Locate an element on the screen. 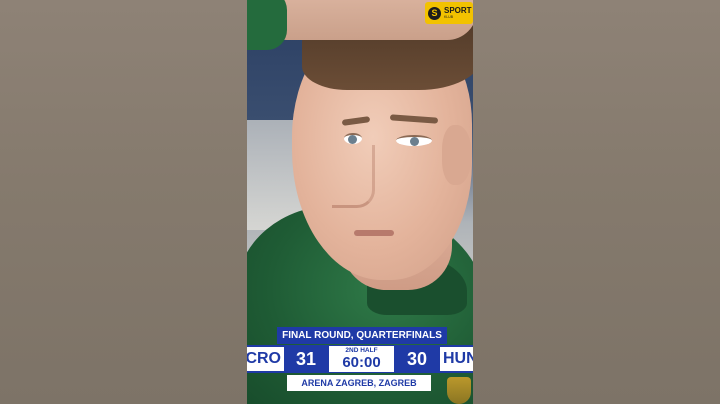 The width and height of the screenshot is (720, 404). sport-klub-logo: S SPORT KLUB is located at coordinates (449, 13).